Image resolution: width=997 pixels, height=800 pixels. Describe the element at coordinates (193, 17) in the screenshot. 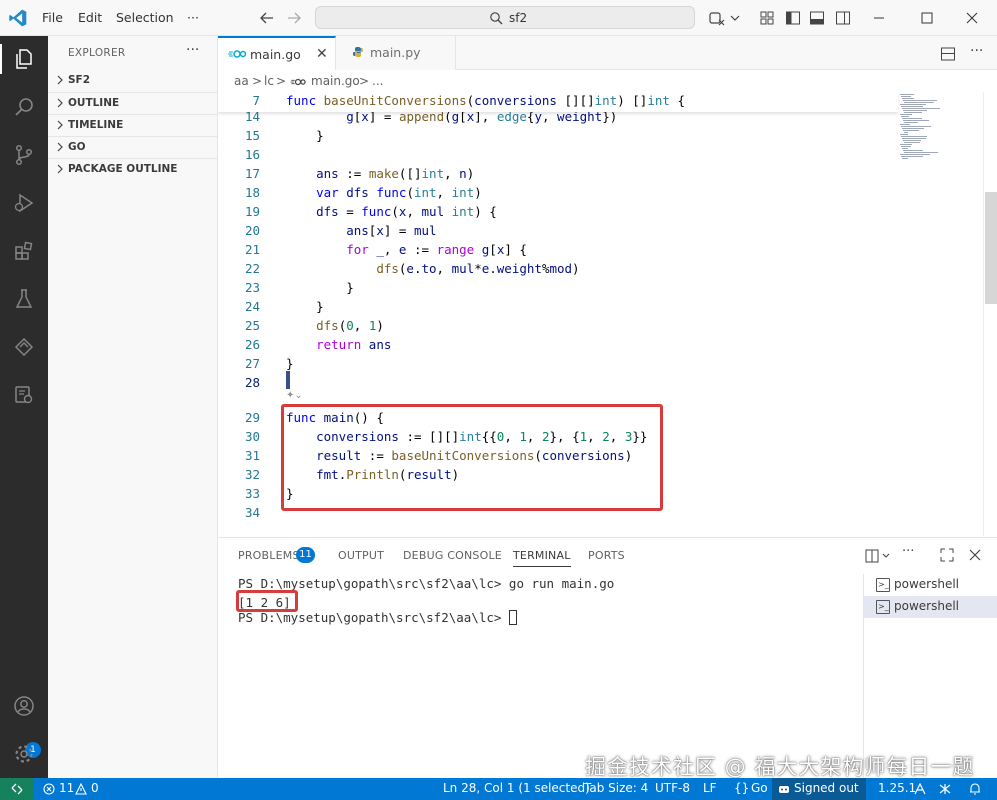

I see `menu-more: ···` at that location.